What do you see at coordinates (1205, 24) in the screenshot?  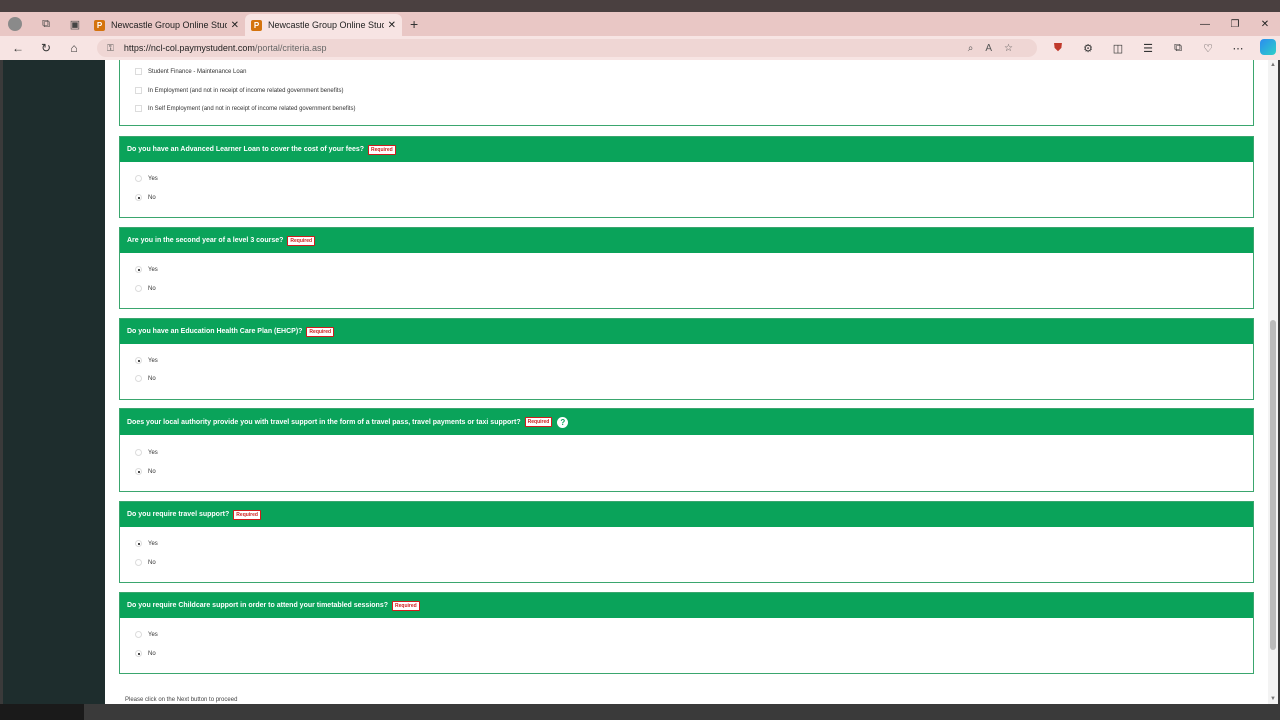 I see `minimize-icon: —` at bounding box center [1205, 24].